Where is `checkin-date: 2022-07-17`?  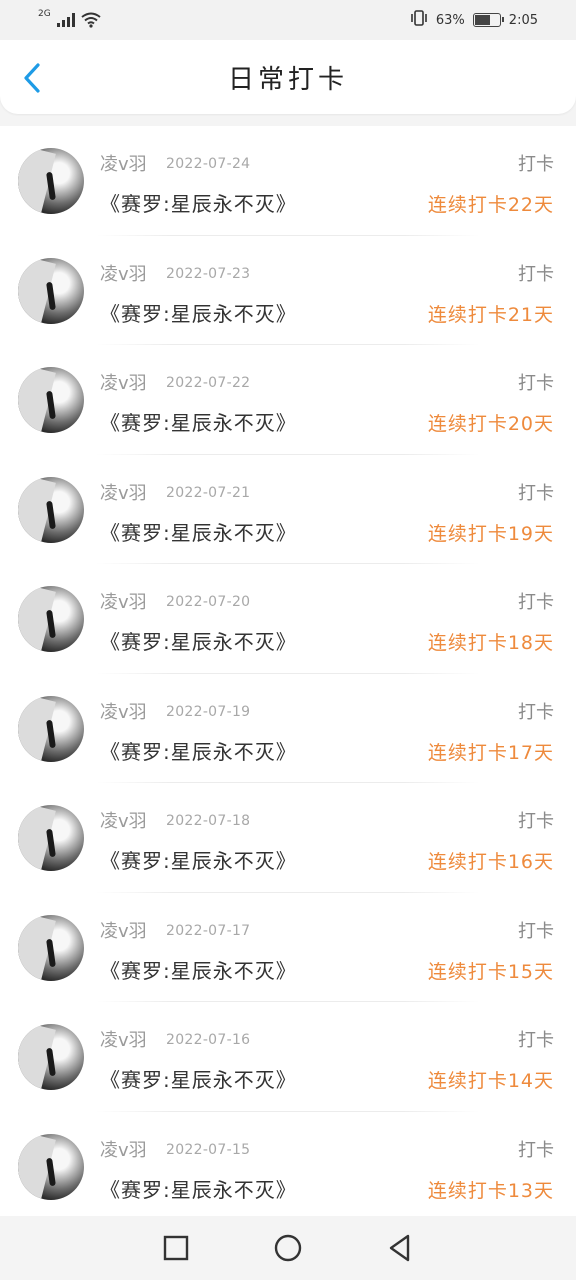
checkin-date: 2022-07-17 is located at coordinates (208, 930).